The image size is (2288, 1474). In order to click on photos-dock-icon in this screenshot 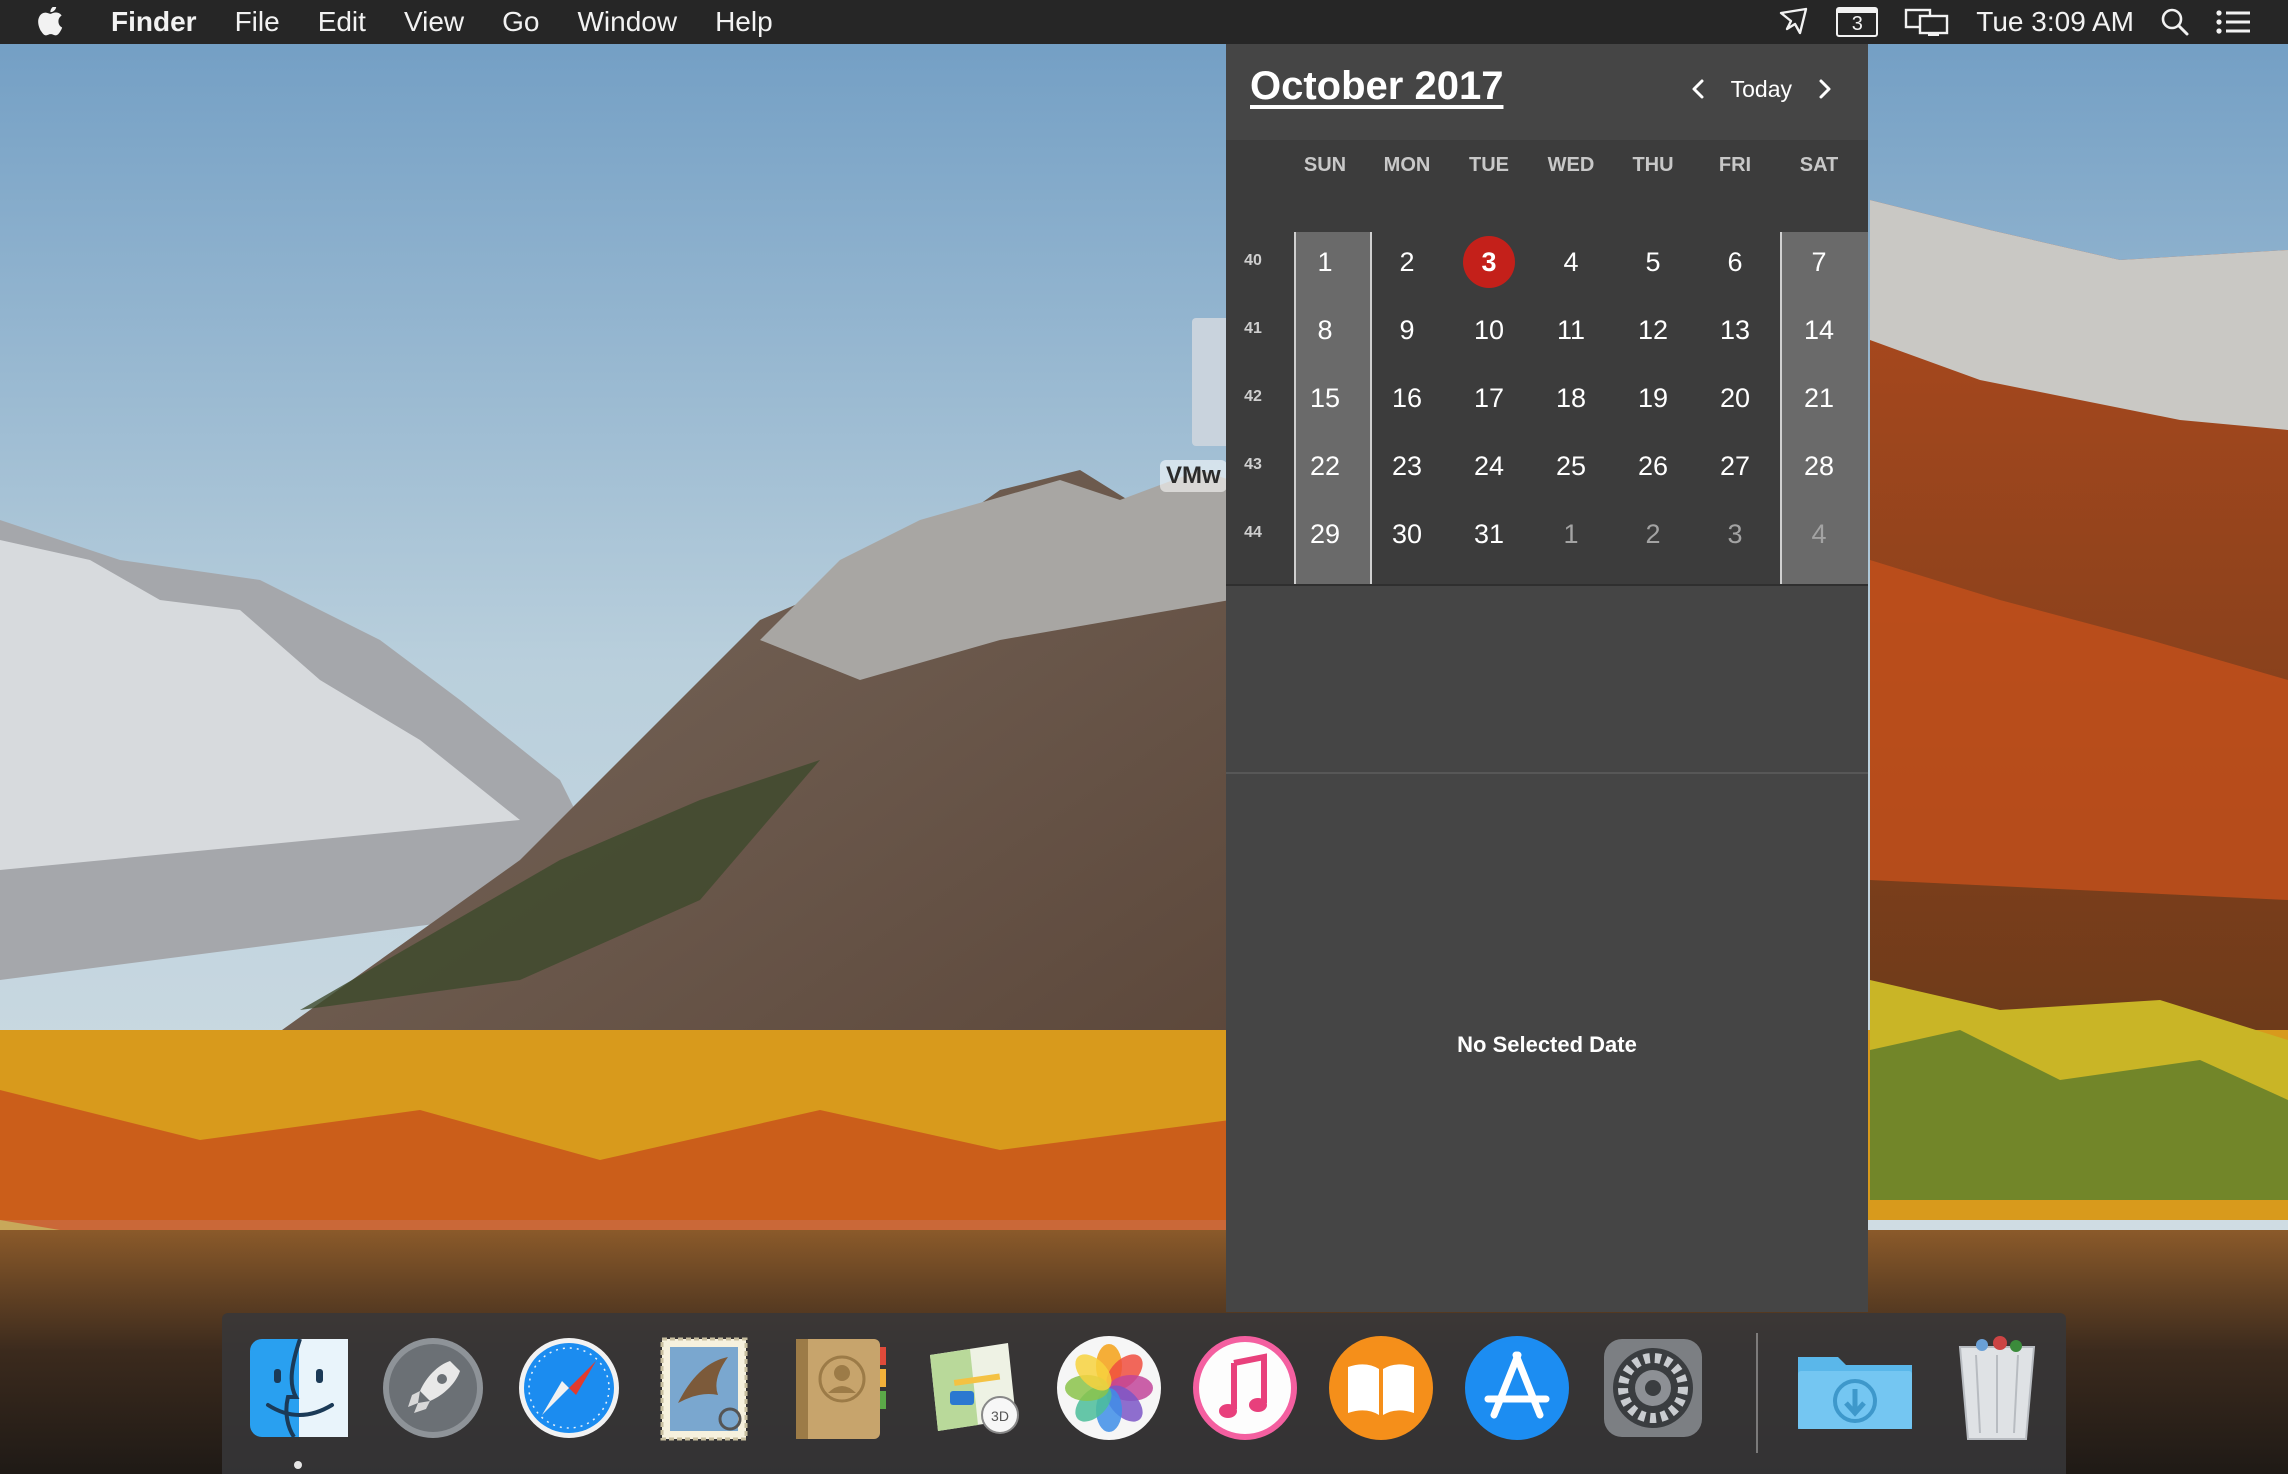, I will do `click(1109, 1388)`.